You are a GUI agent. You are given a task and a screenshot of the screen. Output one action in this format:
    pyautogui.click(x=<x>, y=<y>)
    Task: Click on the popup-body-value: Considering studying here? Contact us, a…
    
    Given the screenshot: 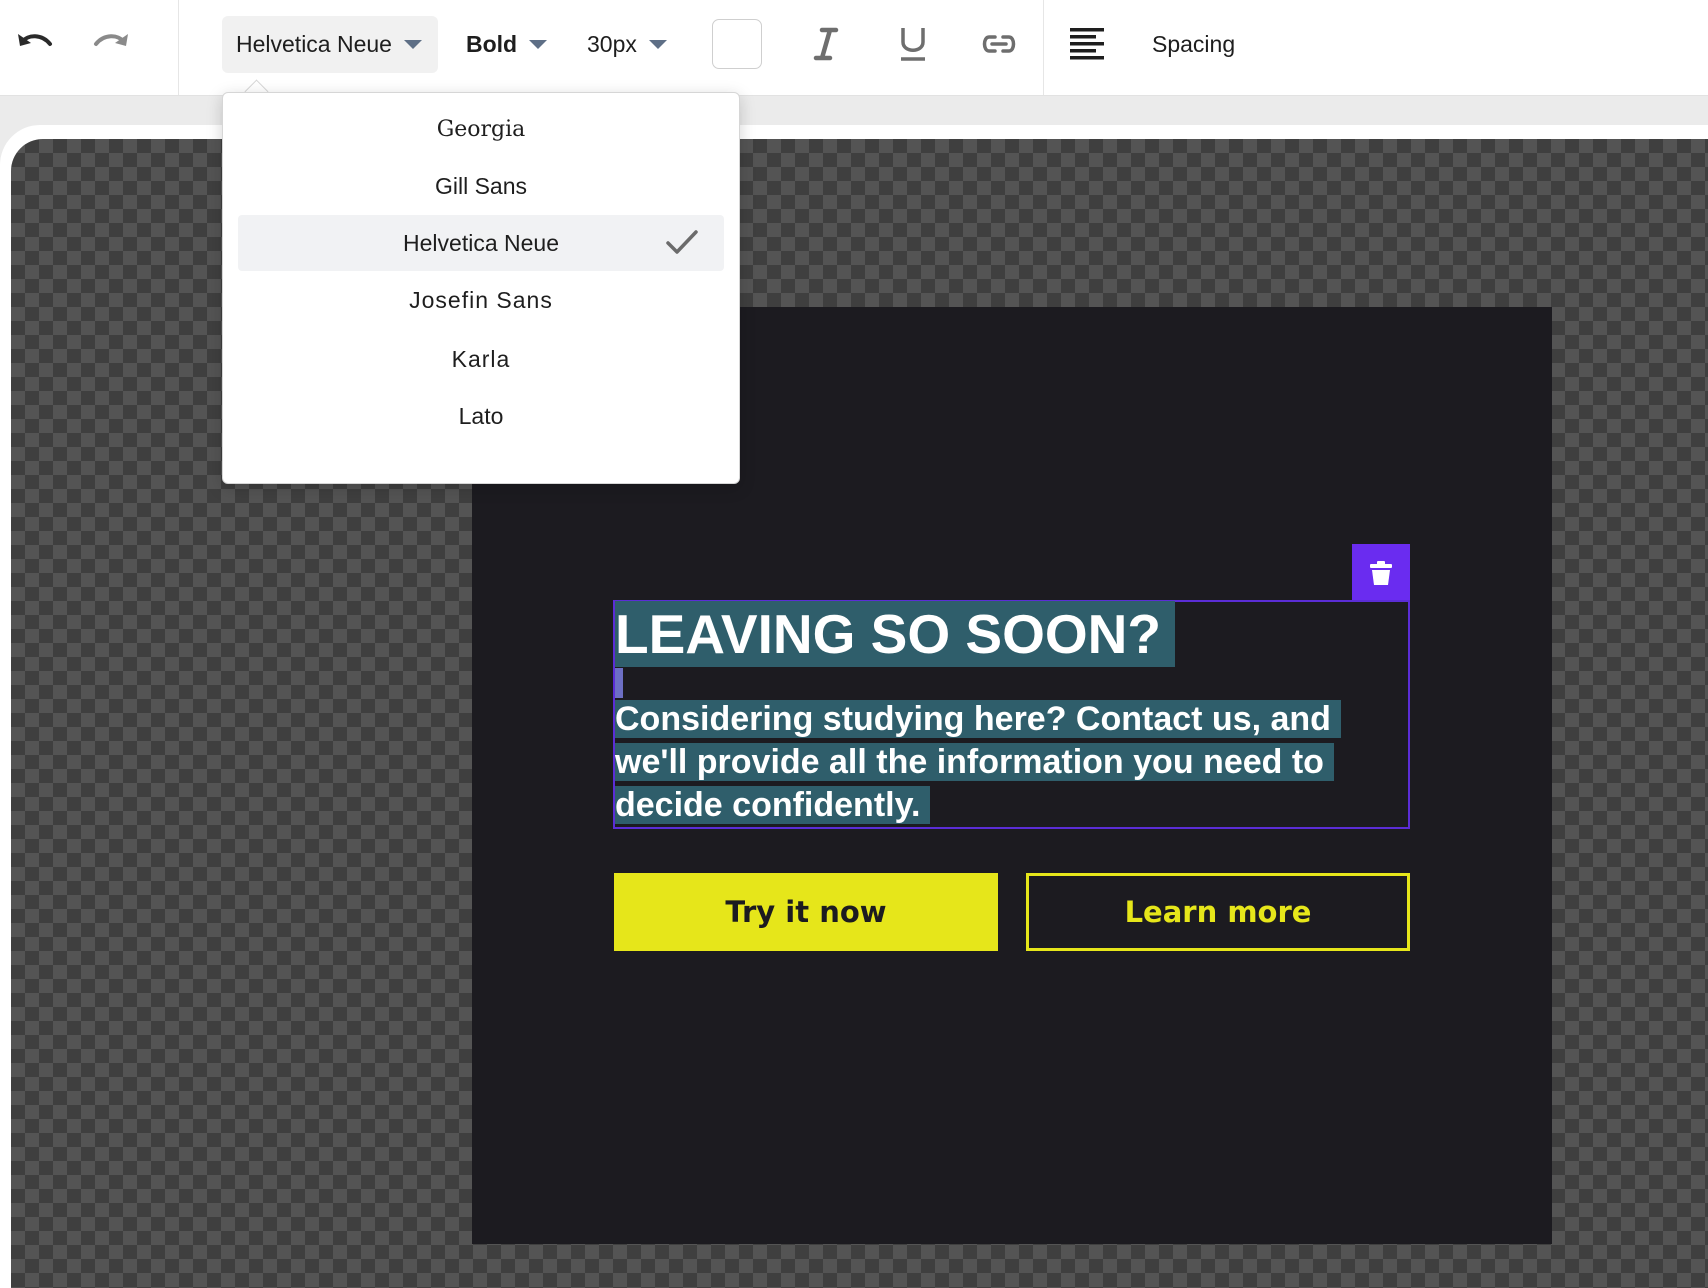 What is the action you would take?
    pyautogui.click(x=978, y=762)
    